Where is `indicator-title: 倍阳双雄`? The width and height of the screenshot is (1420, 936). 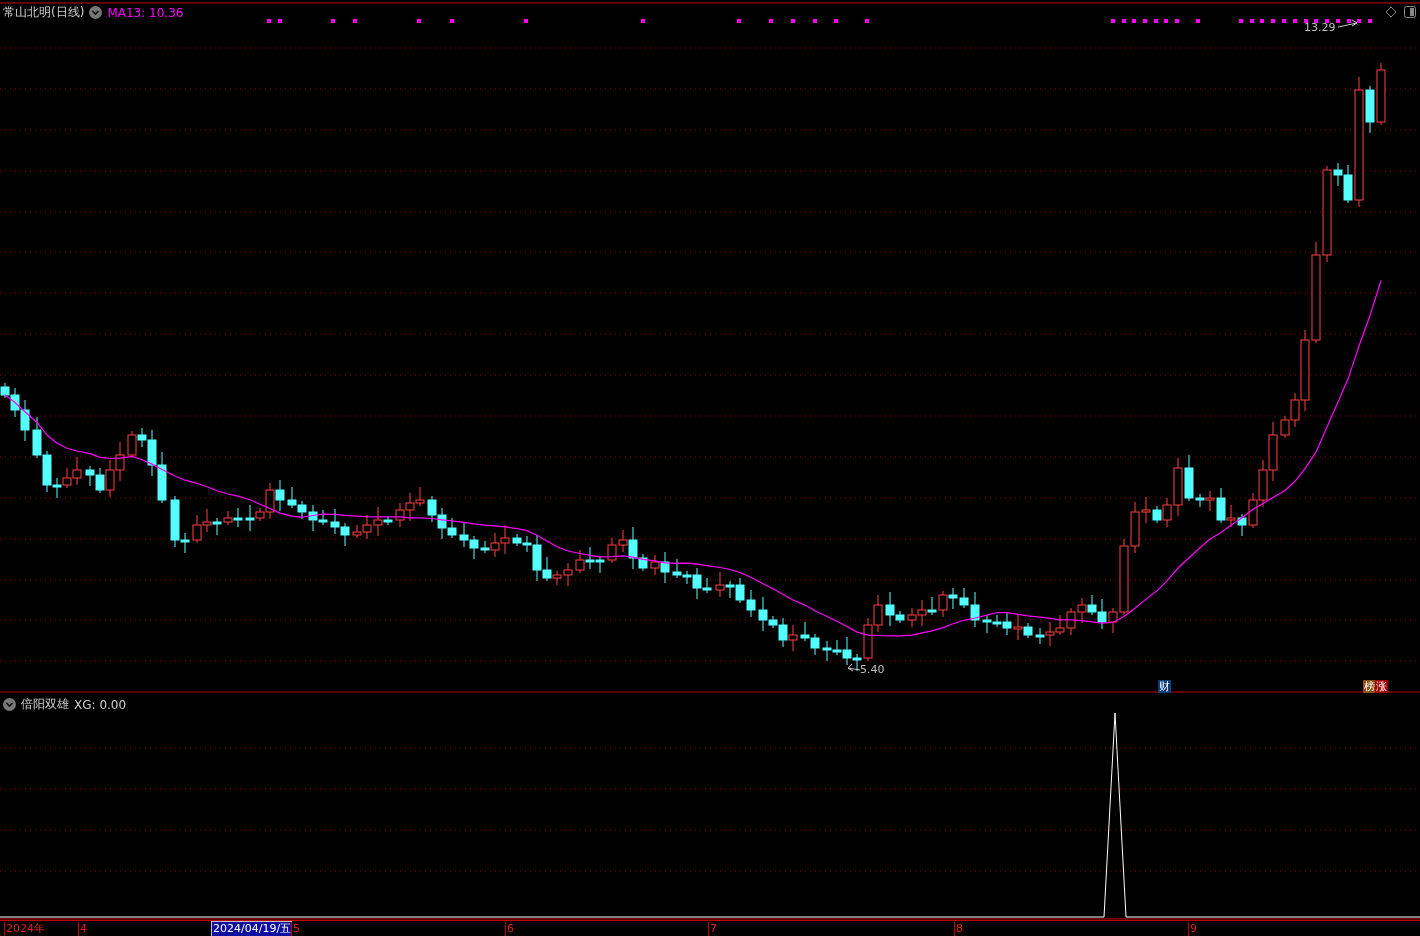
indicator-title: 倍阳双雄 is located at coordinates (45, 704).